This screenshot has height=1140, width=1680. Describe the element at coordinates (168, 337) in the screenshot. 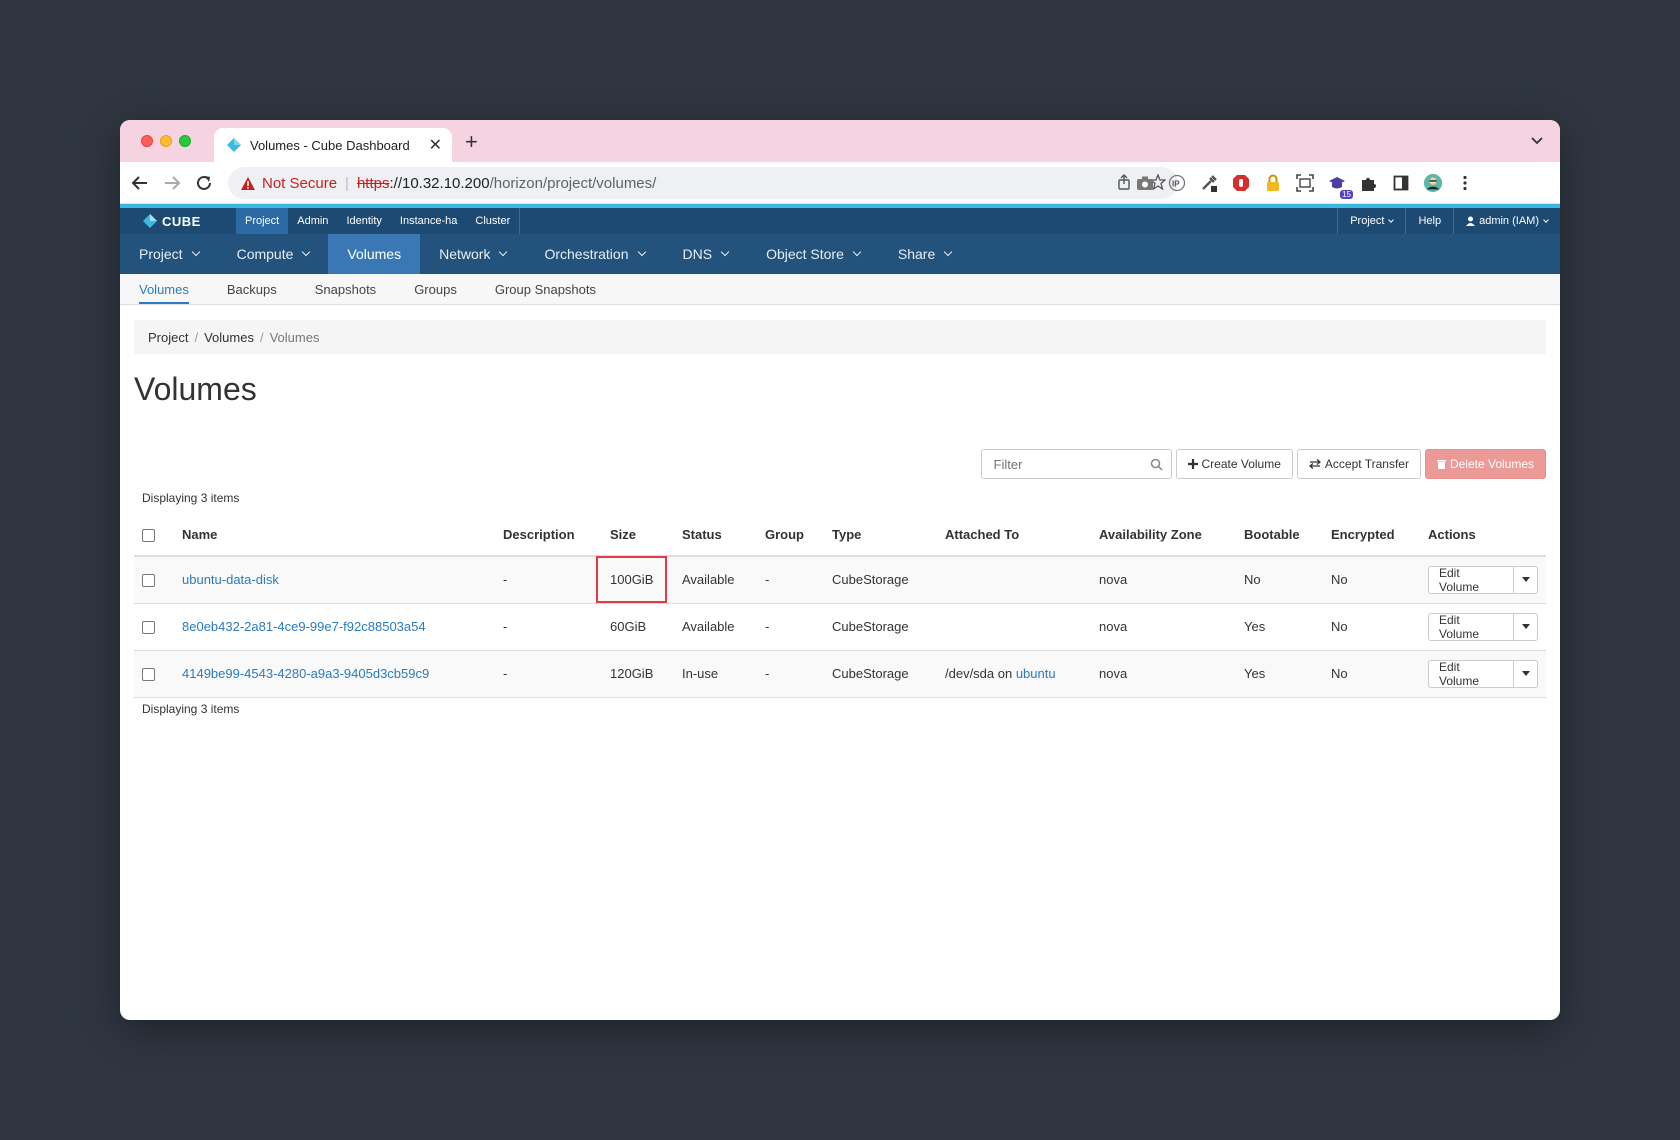

I see `breadcrumb-project: Project` at that location.